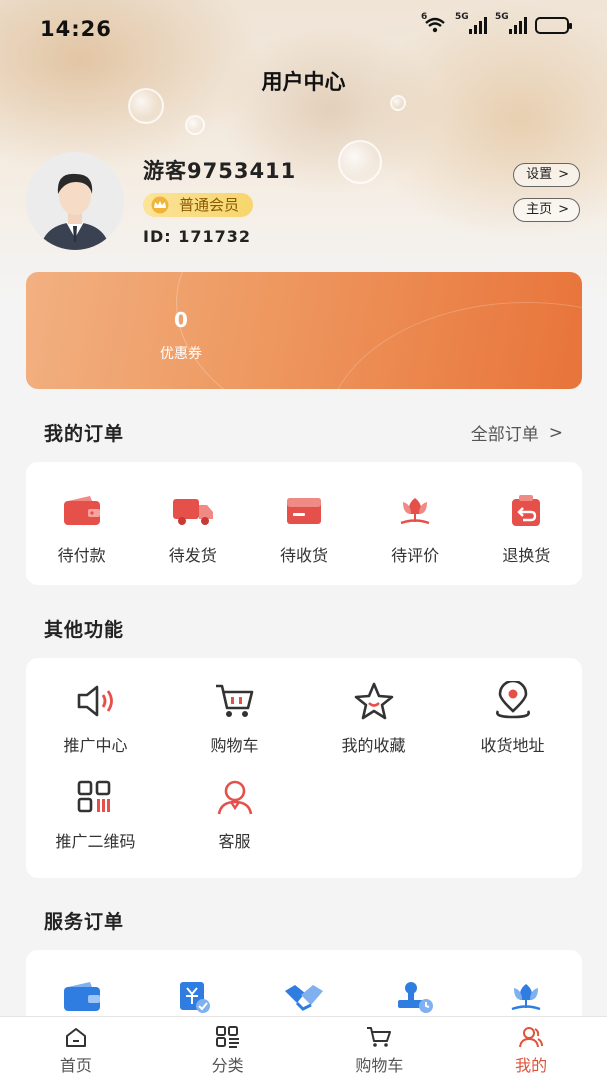 The image size is (607, 1080). I want to click on star-icon, so click(374, 701).